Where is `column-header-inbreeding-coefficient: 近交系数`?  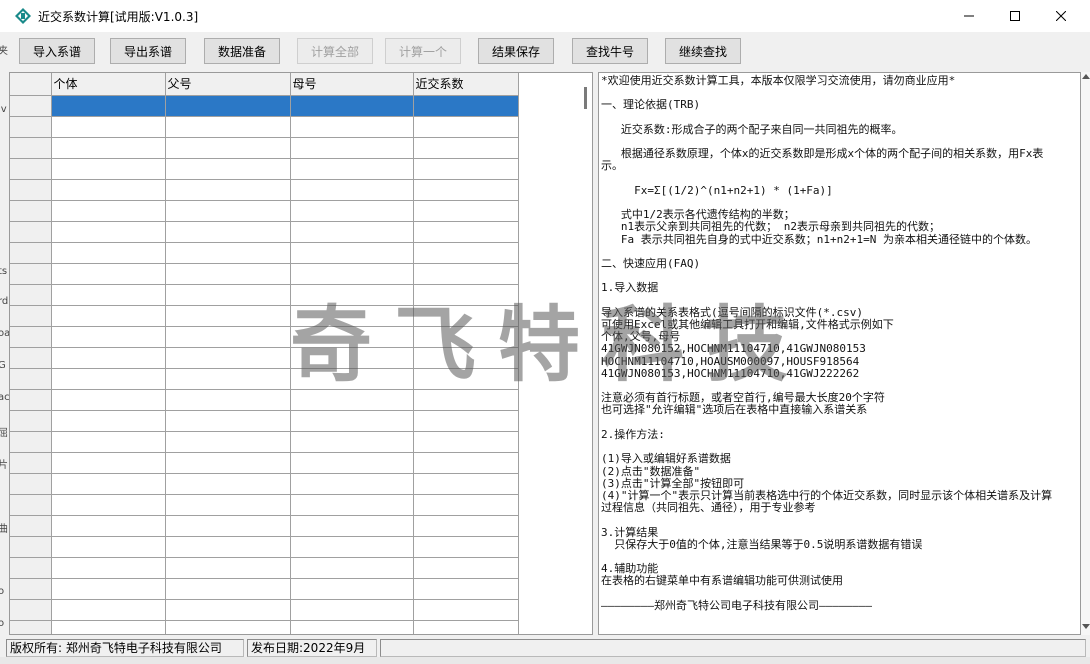 column-header-inbreeding-coefficient: 近交系数 is located at coordinates (466, 84).